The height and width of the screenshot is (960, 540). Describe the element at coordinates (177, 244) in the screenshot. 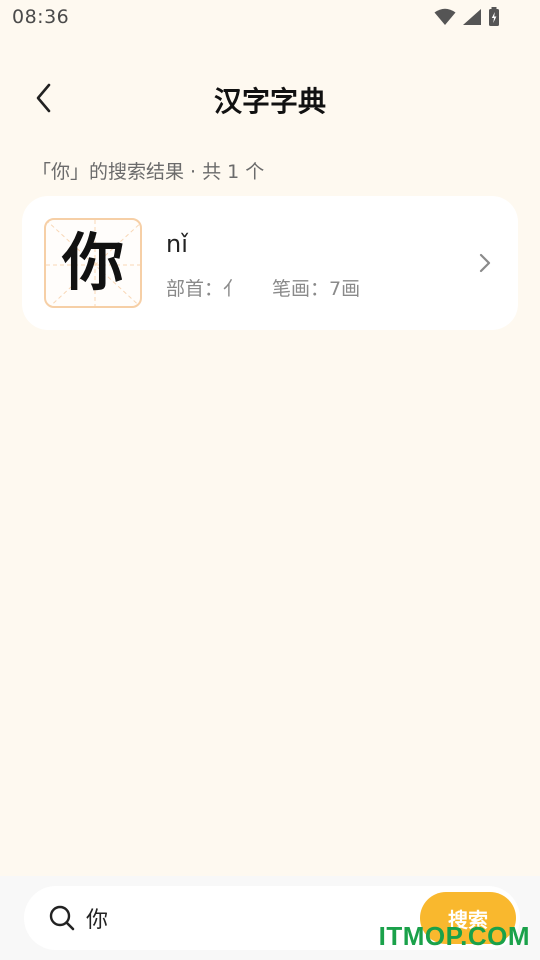

I see `pinyin: nǐ` at that location.